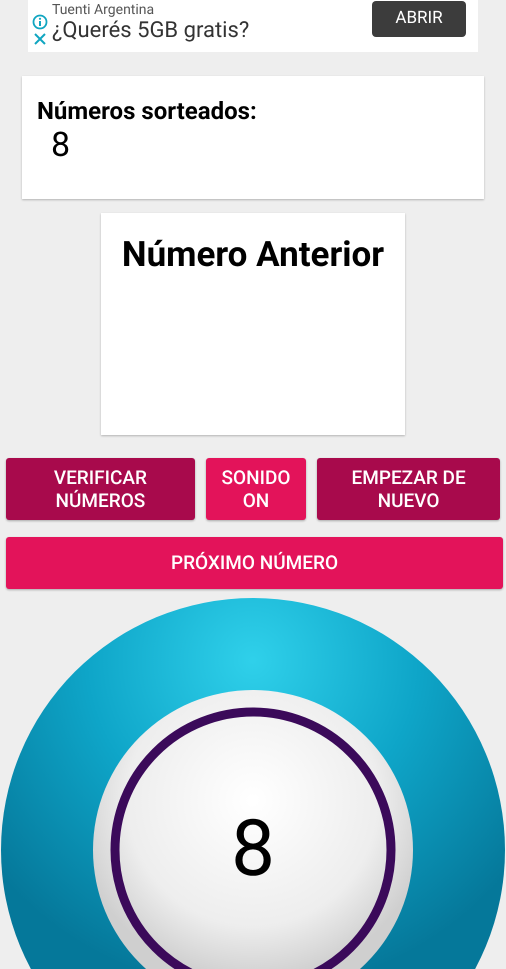  What do you see at coordinates (61, 145) in the screenshot?
I see `drawn-numbers: 8` at bounding box center [61, 145].